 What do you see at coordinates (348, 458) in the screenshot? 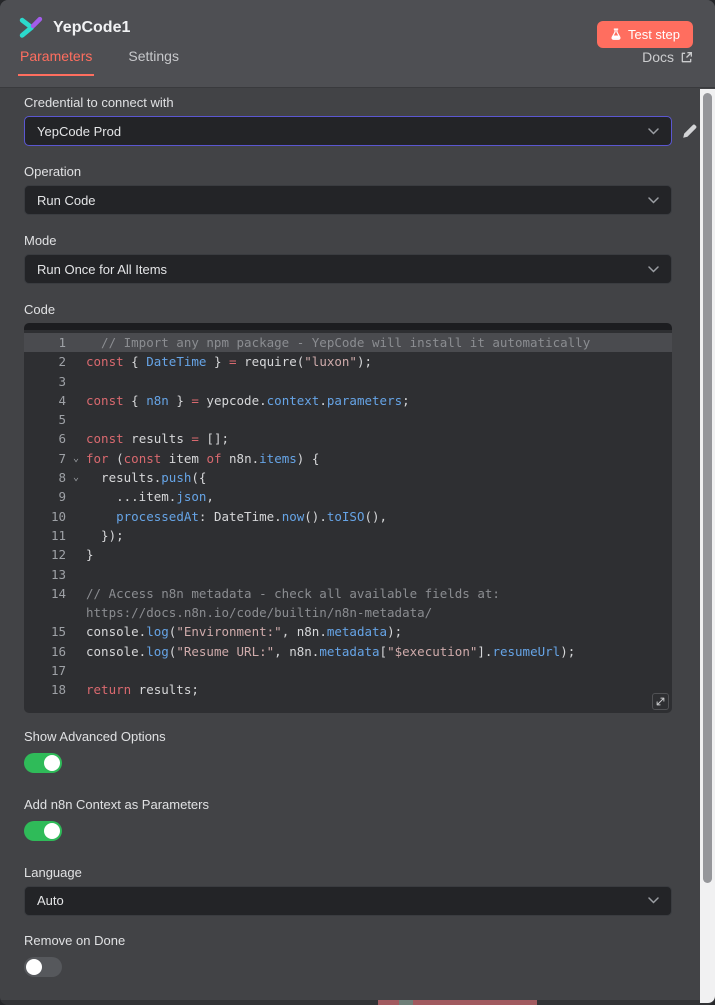
I see `code-line: 7 ⌄ for (const item of n8n.items) {` at bounding box center [348, 458].